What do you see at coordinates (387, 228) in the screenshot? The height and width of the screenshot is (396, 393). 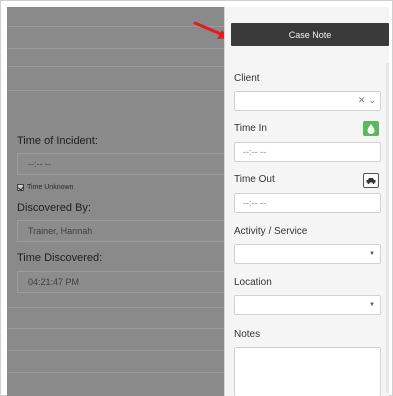 I see `panel-scrollbar` at bounding box center [387, 228].